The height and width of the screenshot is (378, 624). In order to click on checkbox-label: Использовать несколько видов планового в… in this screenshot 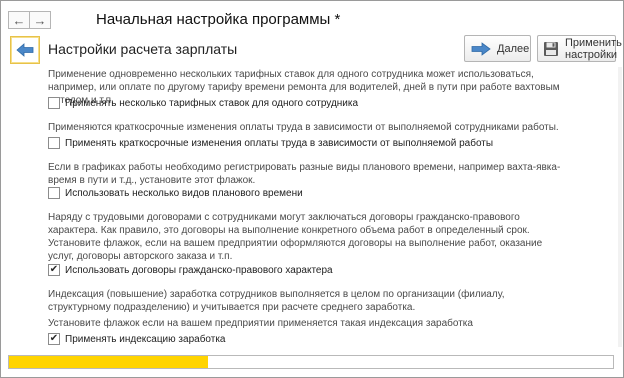, I will do `click(184, 193)`.